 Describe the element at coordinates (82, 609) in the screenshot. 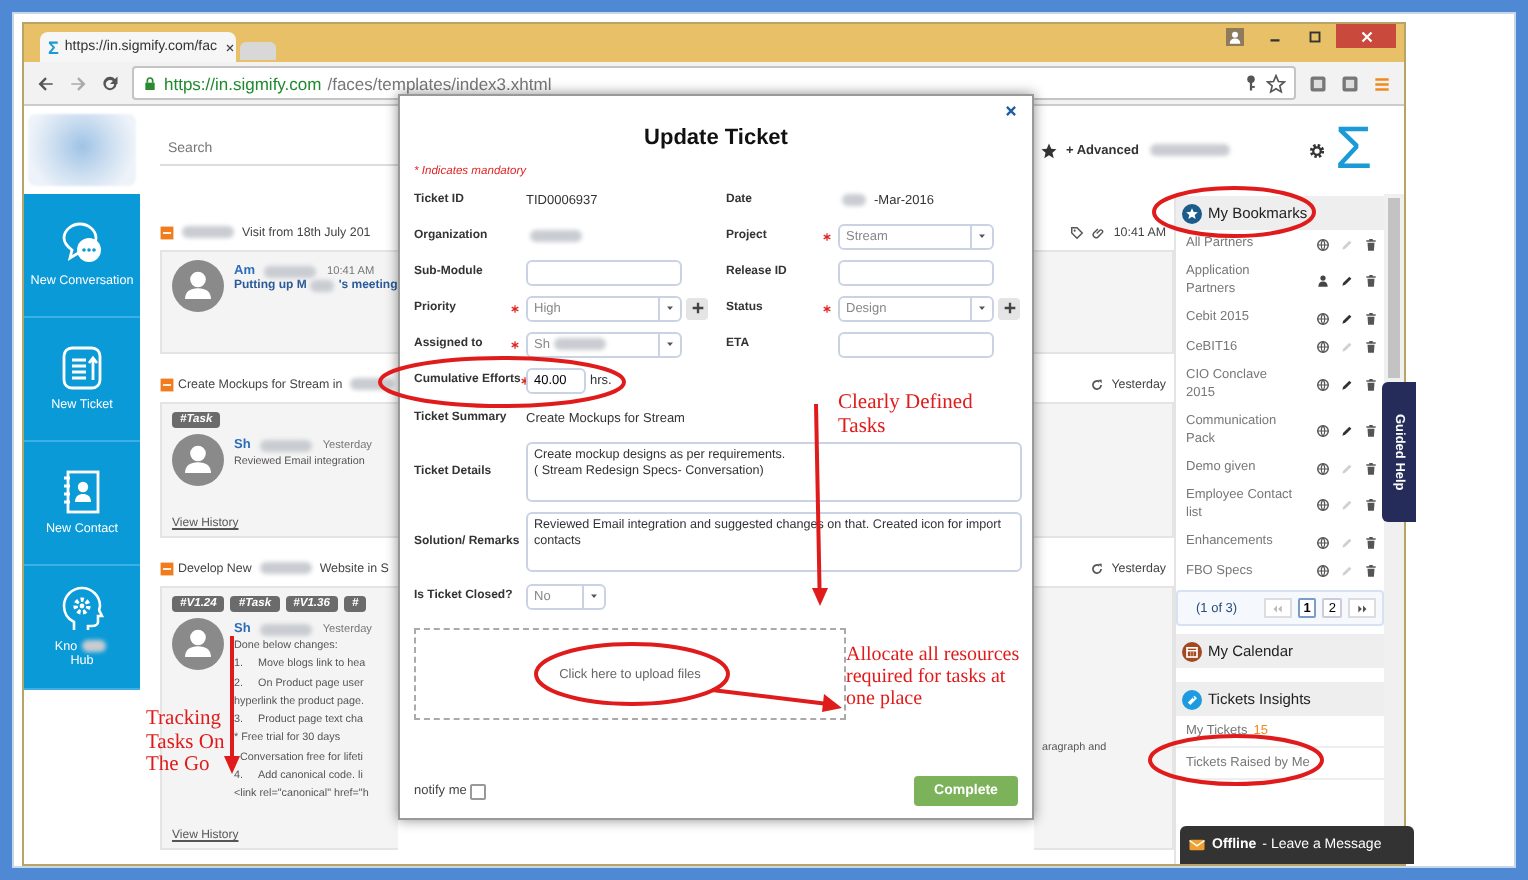

I see `knowledge-icon` at that location.